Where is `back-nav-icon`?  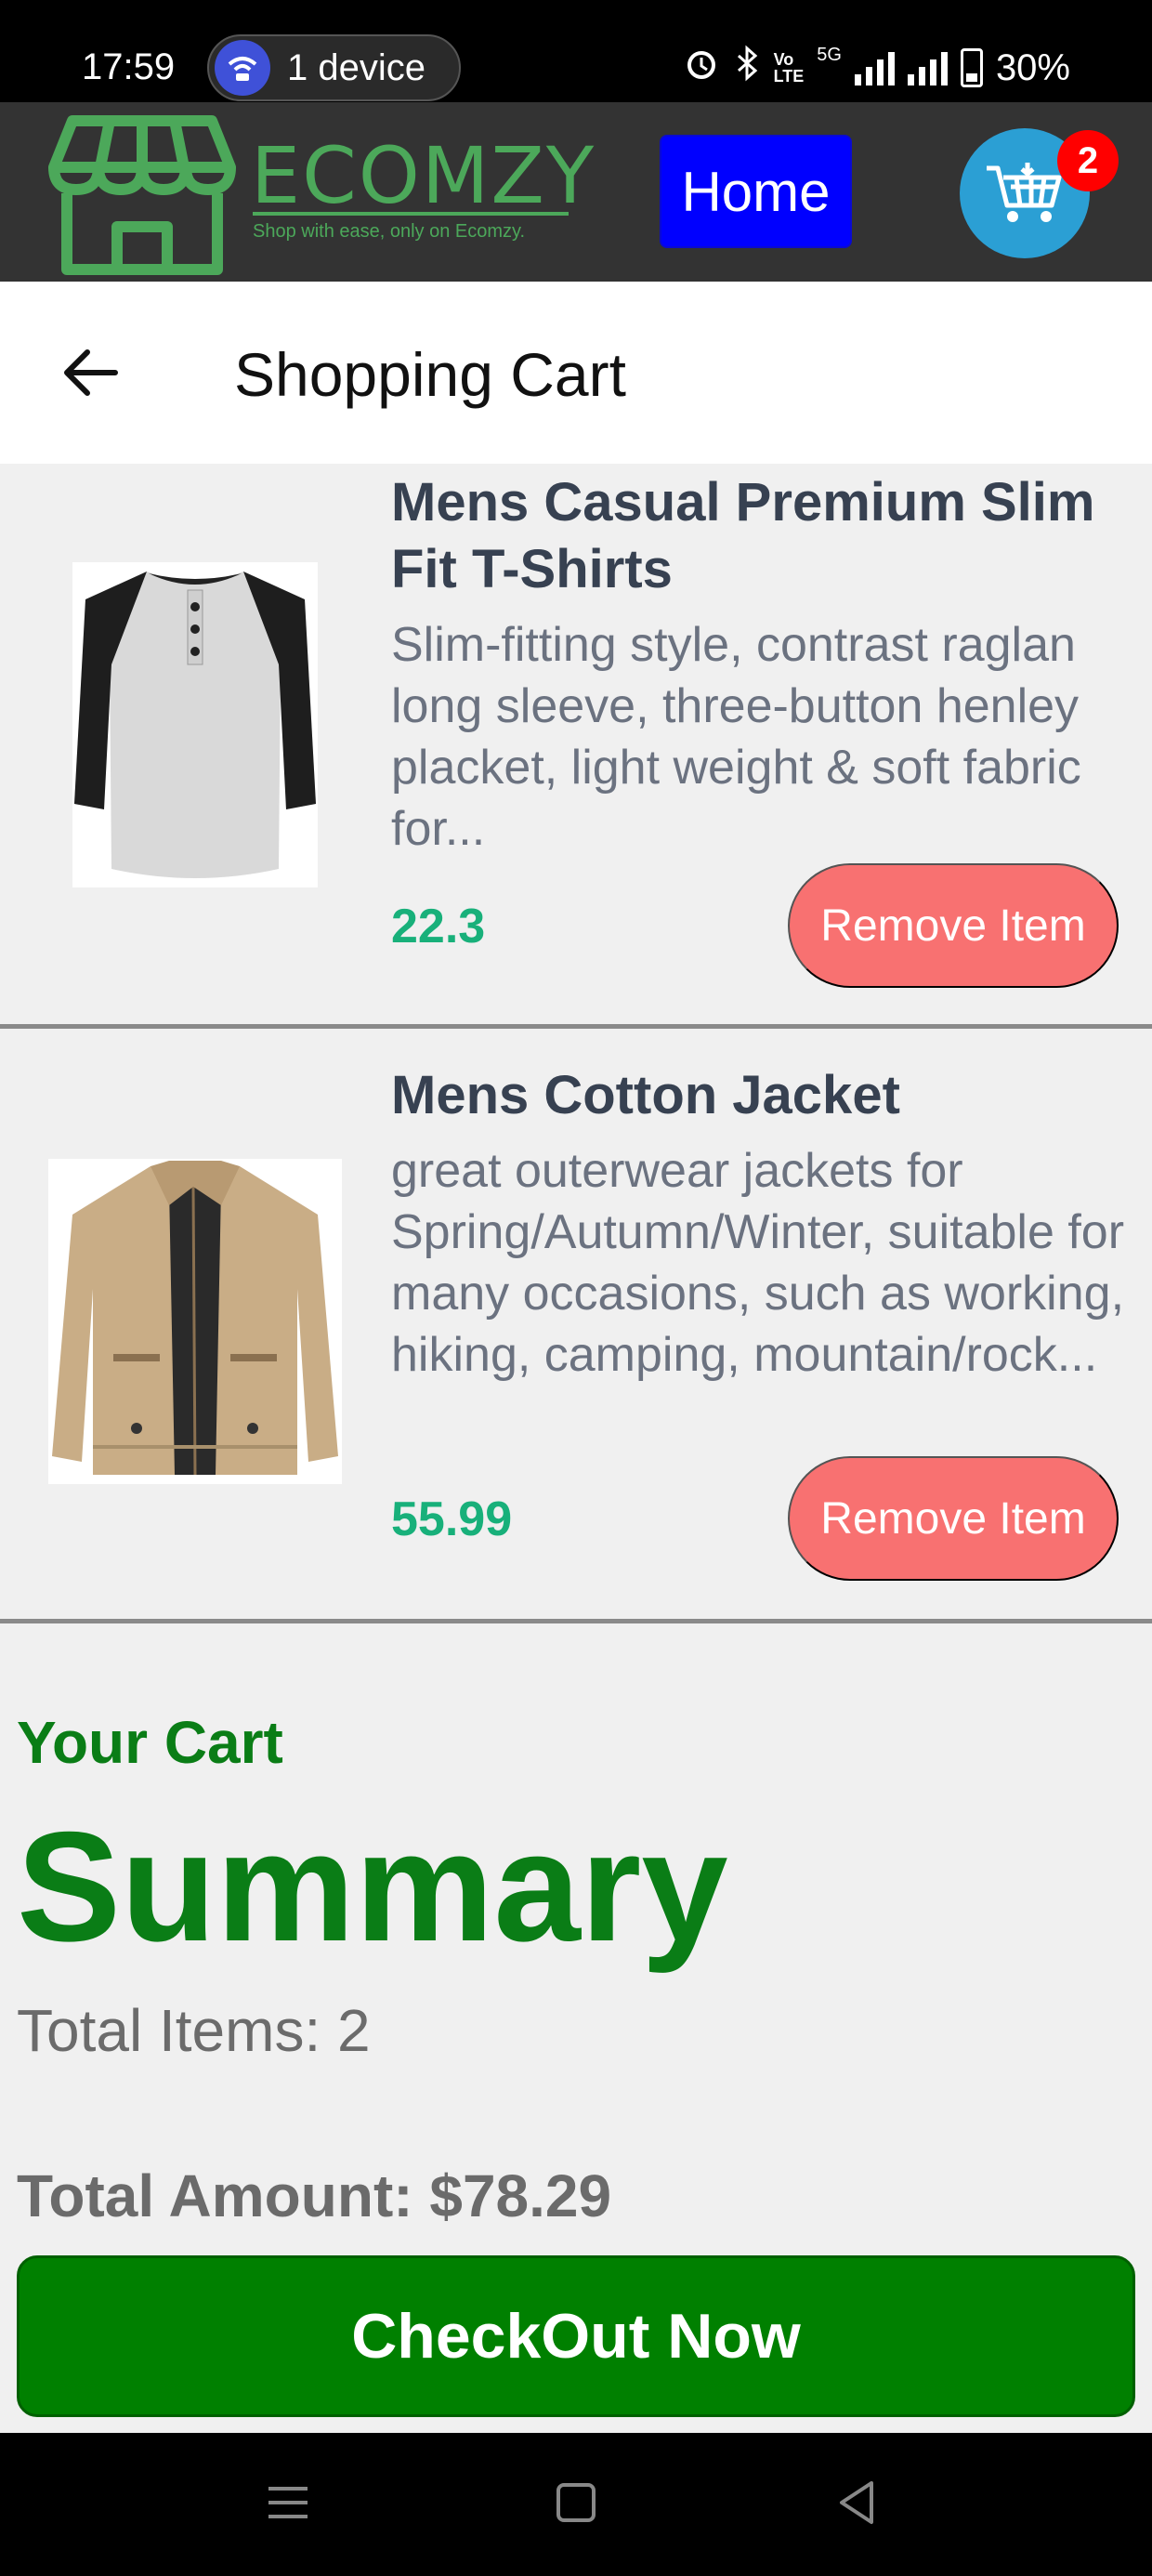
back-nav-icon is located at coordinates (857, 2502).